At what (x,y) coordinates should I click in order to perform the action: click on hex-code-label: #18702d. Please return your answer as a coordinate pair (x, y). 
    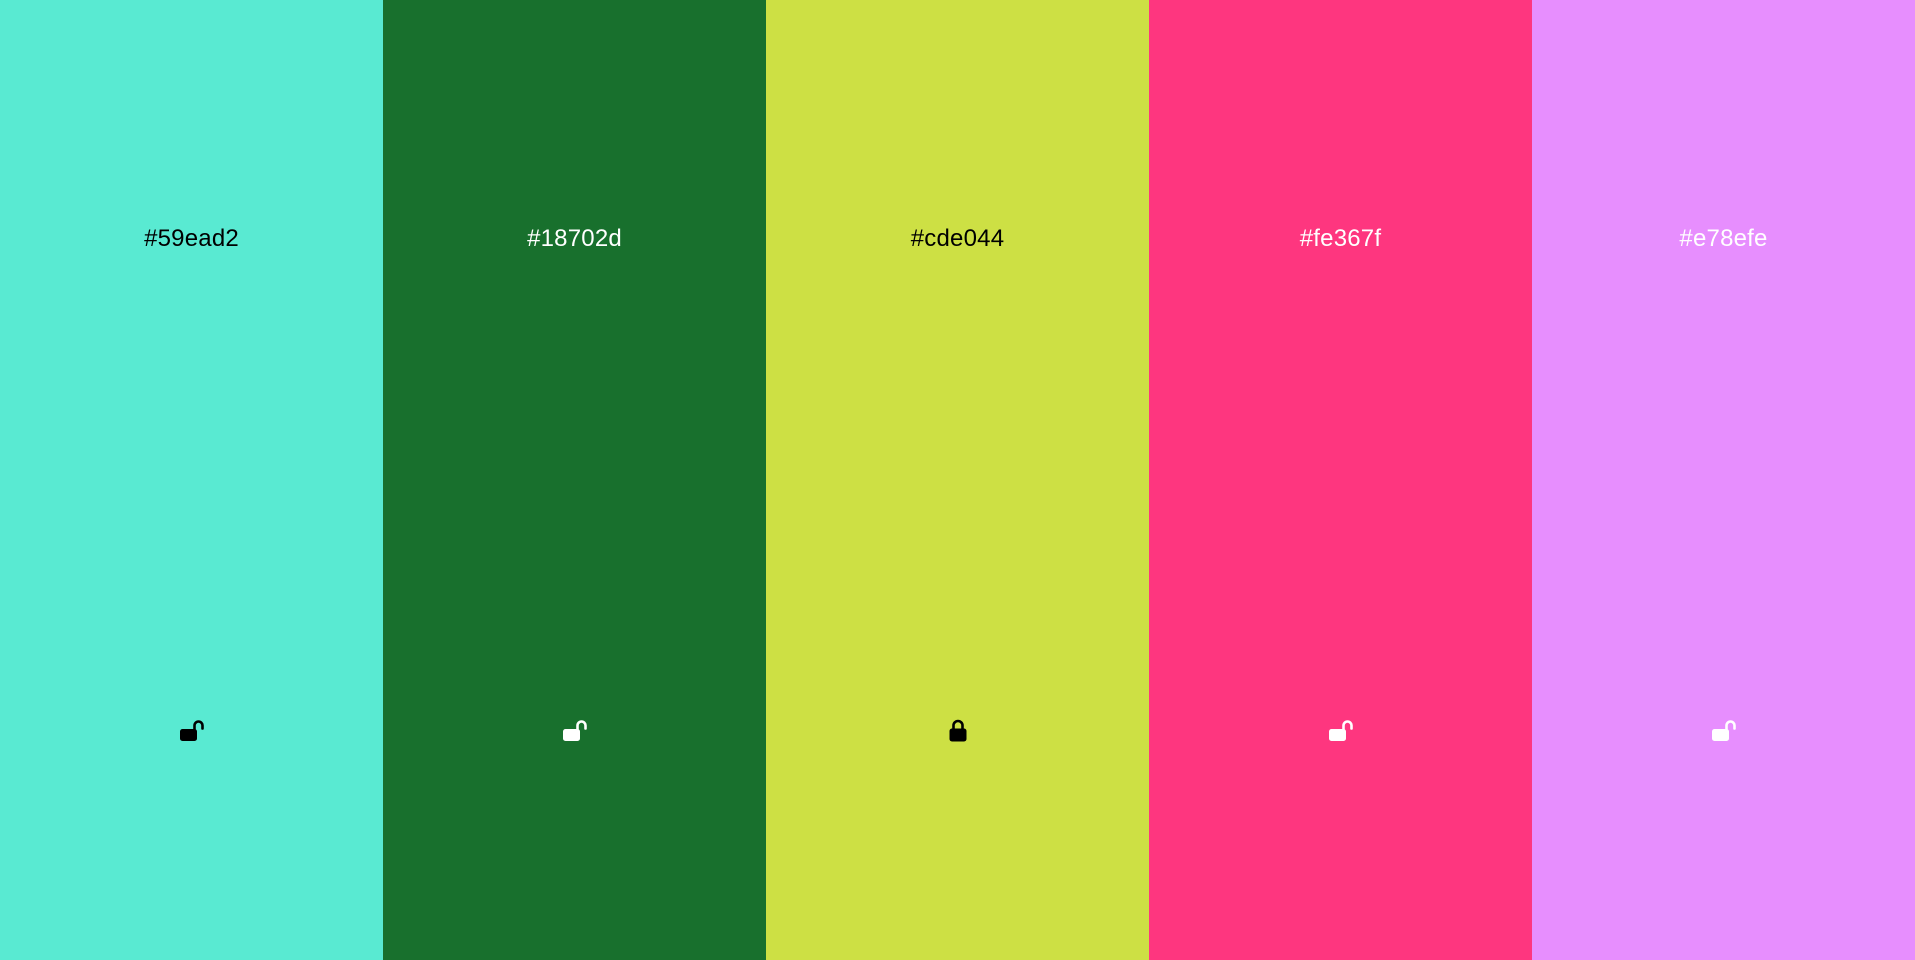
    Looking at the image, I should click on (574, 239).